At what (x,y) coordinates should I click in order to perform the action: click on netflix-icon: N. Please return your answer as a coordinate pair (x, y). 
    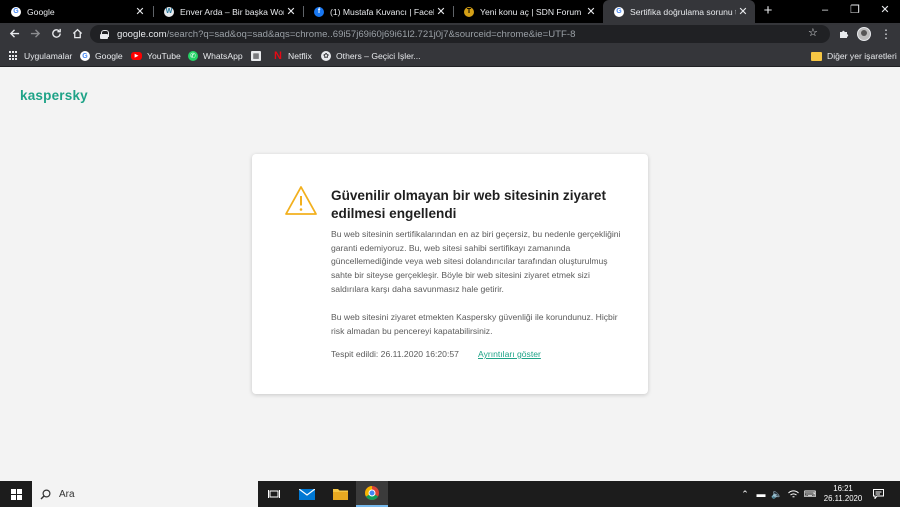
    Looking at the image, I should click on (278, 56).